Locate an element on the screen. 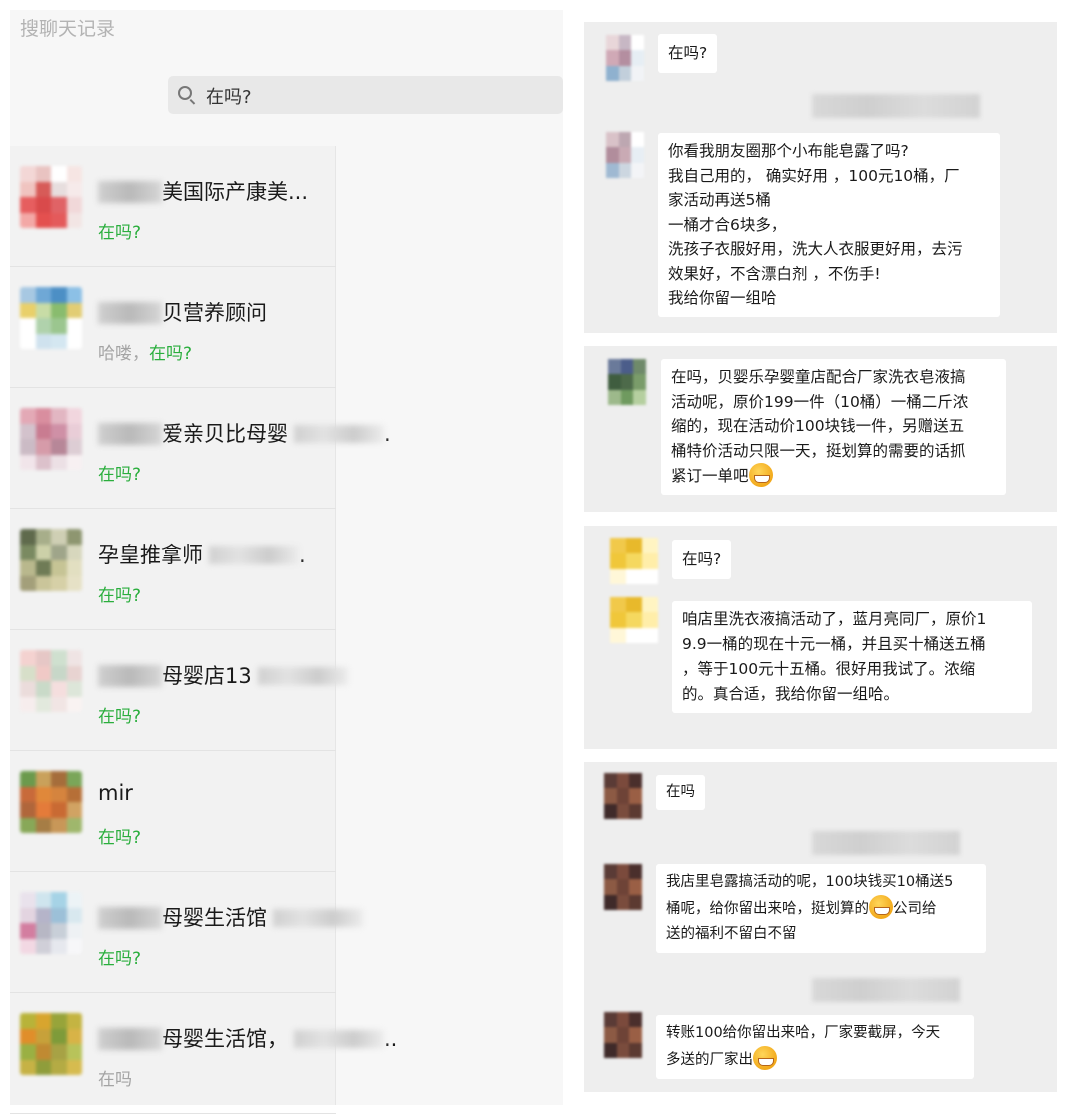  list-item: 母婴生活馆 在吗? is located at coordinates (186, 932).